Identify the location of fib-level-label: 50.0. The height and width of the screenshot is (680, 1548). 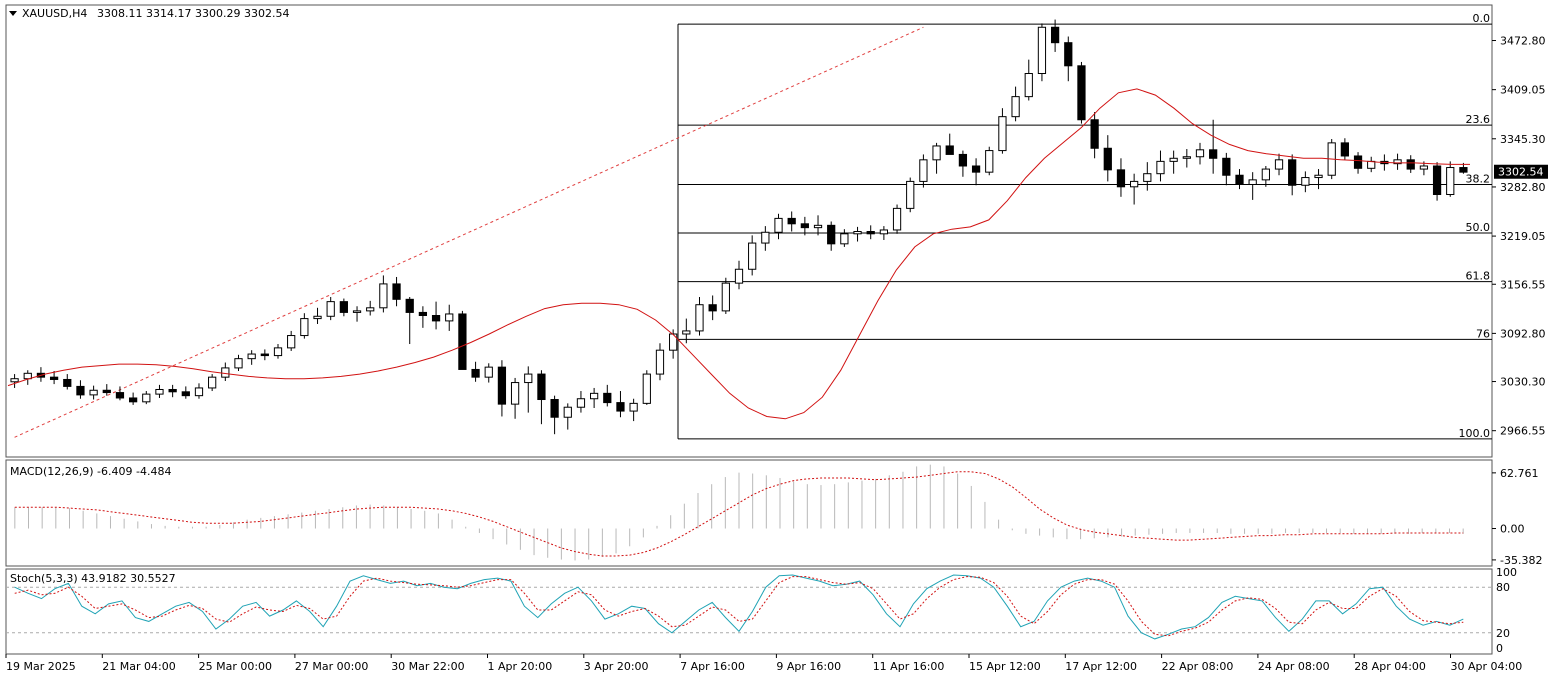
(1478, 227).